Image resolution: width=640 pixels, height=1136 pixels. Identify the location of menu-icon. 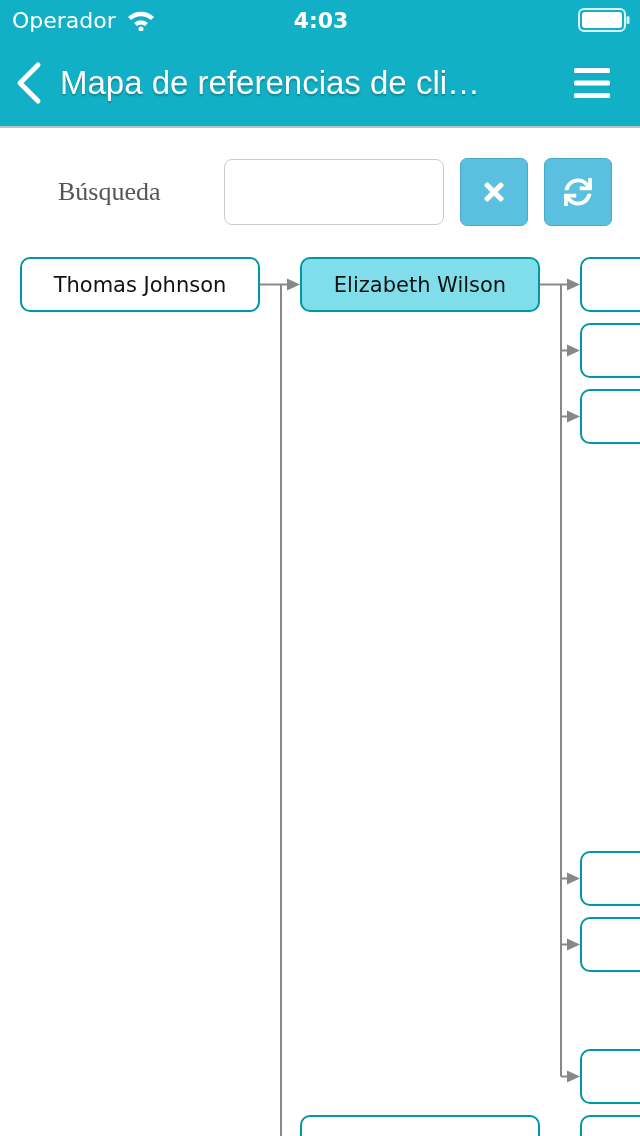
(592, 83).